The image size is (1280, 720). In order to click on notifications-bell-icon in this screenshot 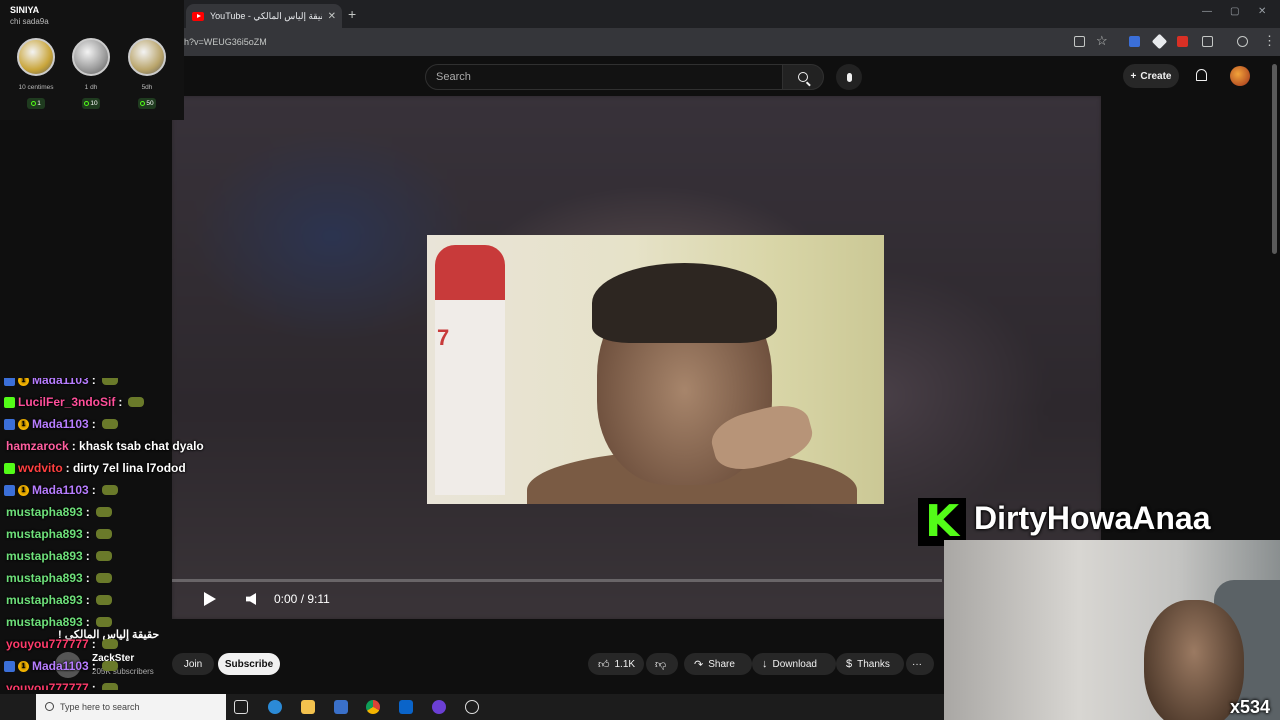, I will do `click(1201, 75)`.